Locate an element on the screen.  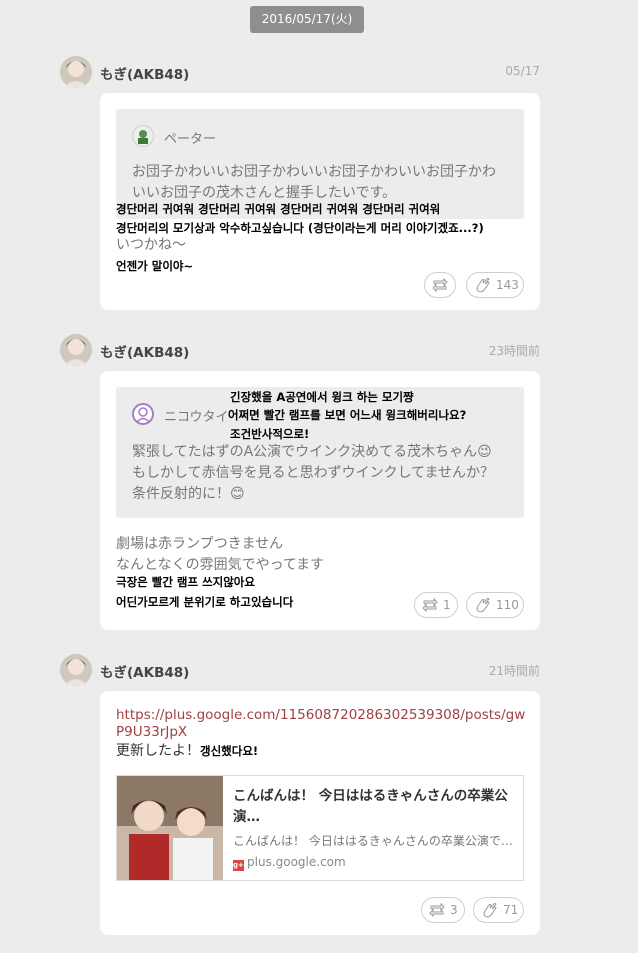
reply-text-kr: 어딘가모르게 분위기로 하고있습니다 is located at coordinates (205, 602).